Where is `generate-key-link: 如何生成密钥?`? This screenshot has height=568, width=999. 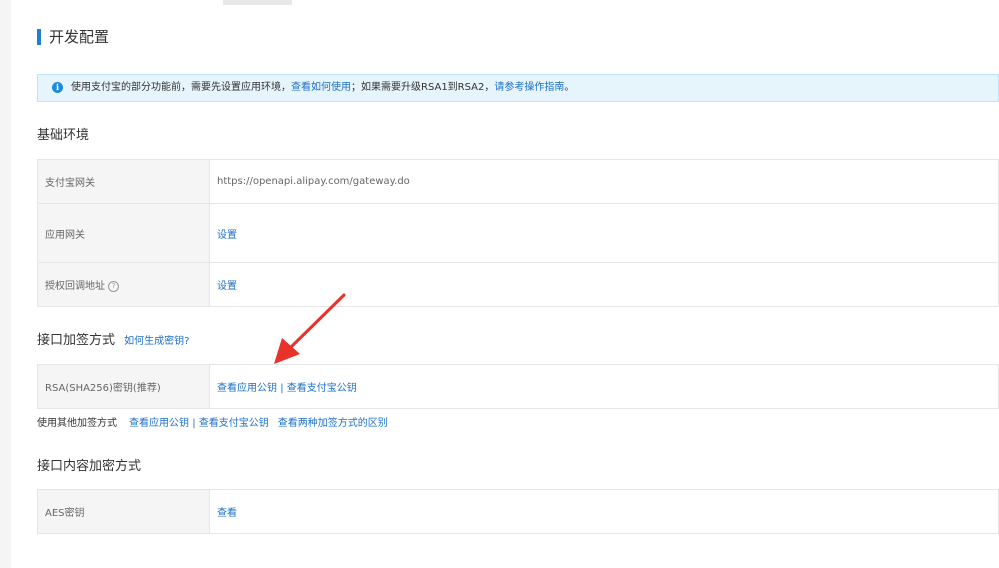
generate-key-link: 如何生成密钥? is located at coordinates (156, 341).